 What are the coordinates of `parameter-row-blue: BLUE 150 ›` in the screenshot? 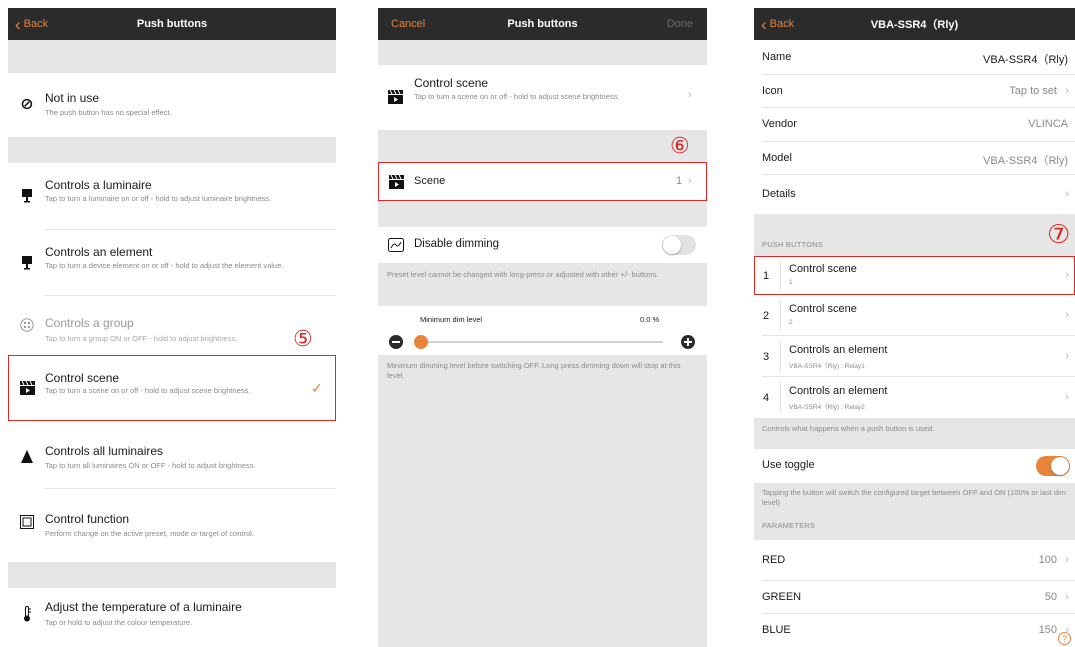 It's located at (914, 630).